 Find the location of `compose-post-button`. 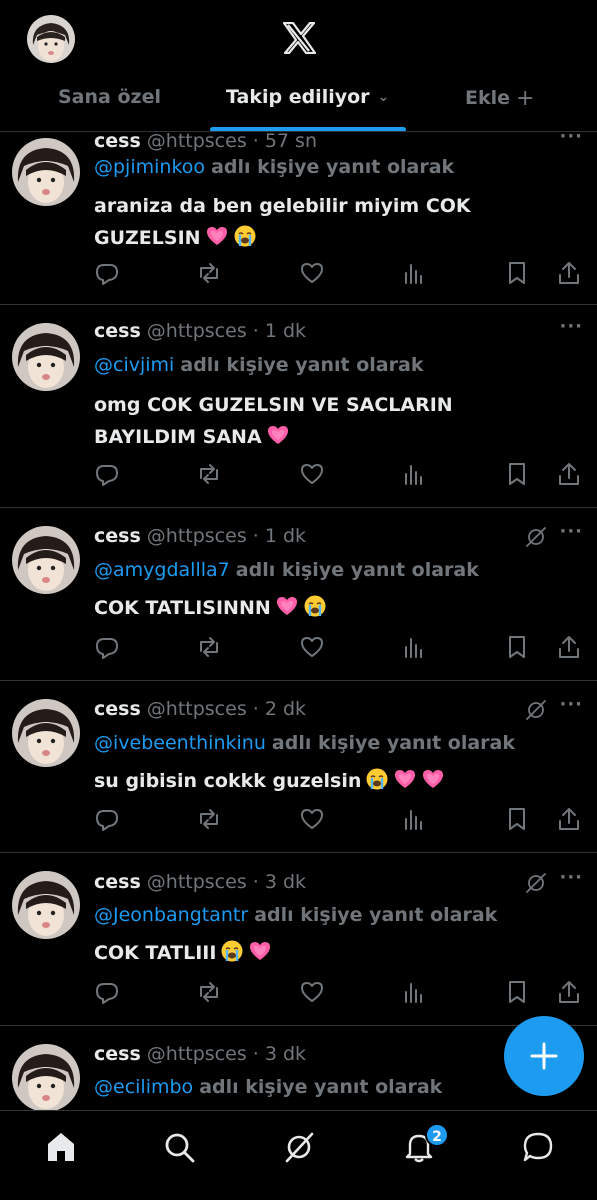

compose-post-button is located at coordinates (544, 1056).